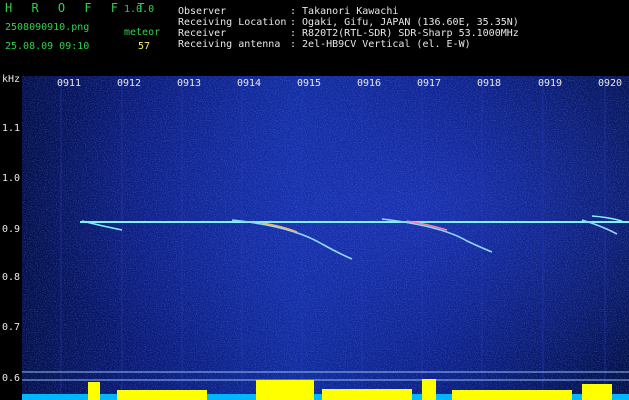 The width and height of the screenshot is (629, 400). Describe the element at coordinates (69, 83) in the screenshot. I see `x-tick-label: 0911` at that location.